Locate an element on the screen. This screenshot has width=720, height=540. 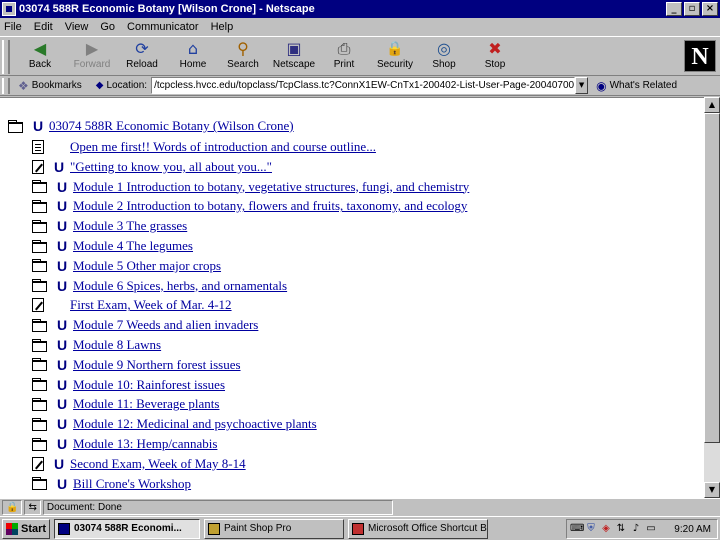
clock: 9:20 AM is located at coordinates (692, 529).